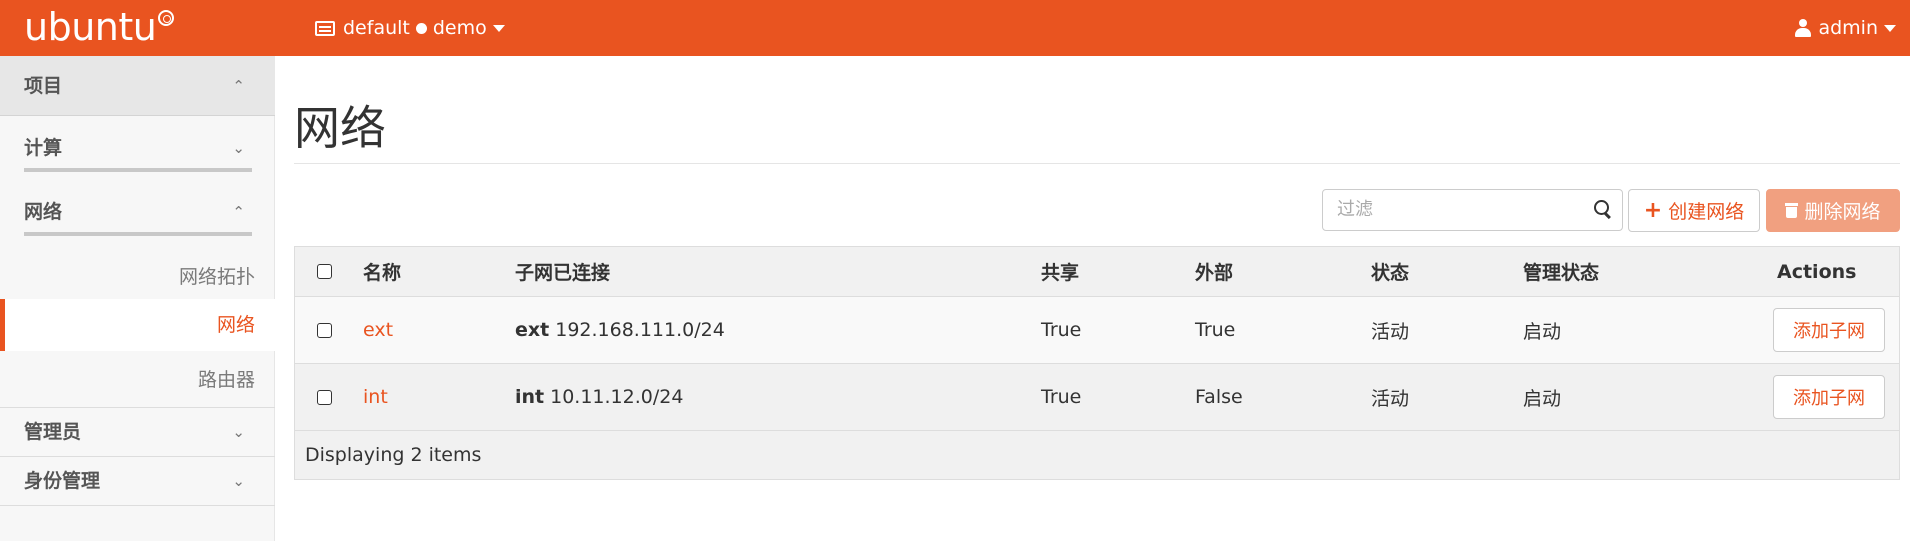  Describe the element at coordinates (43, 148) in the screenshot. I see `sidebar-section-label: 计算` at that location.